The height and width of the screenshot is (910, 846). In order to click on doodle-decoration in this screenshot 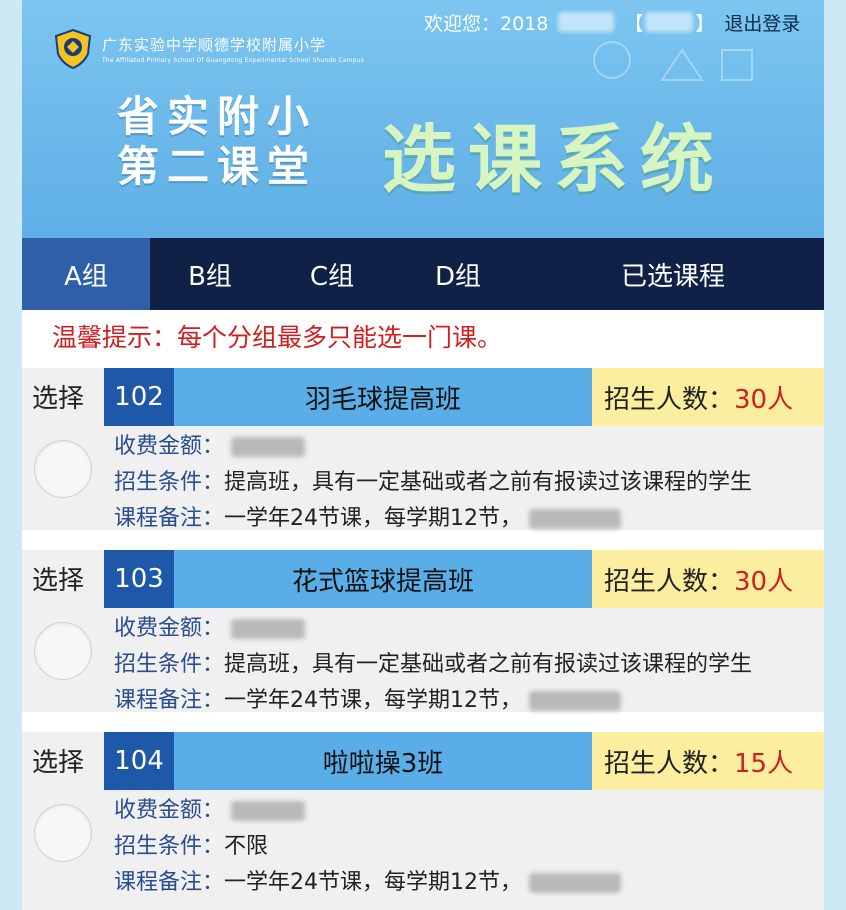, I will do `click(673, 61)`.